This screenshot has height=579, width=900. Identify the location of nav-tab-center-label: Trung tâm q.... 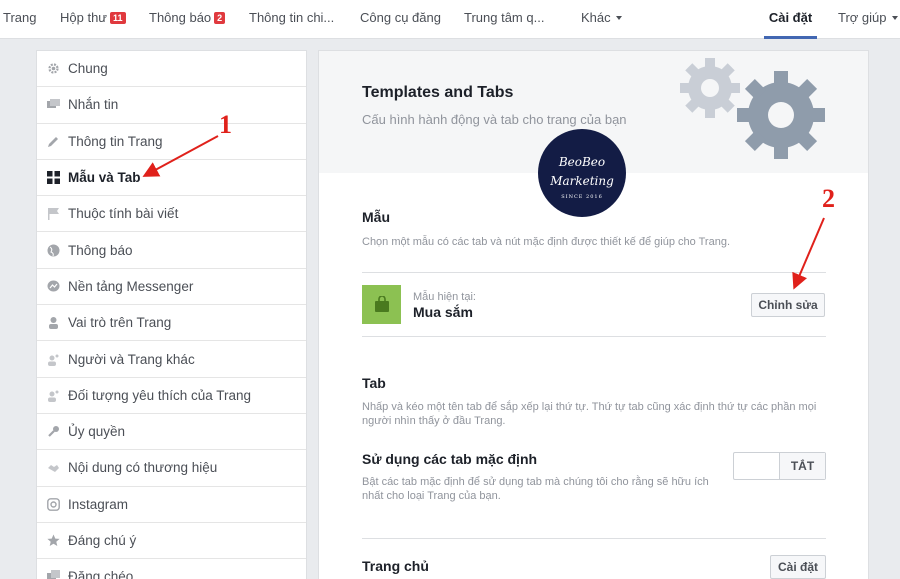
(504, 17).